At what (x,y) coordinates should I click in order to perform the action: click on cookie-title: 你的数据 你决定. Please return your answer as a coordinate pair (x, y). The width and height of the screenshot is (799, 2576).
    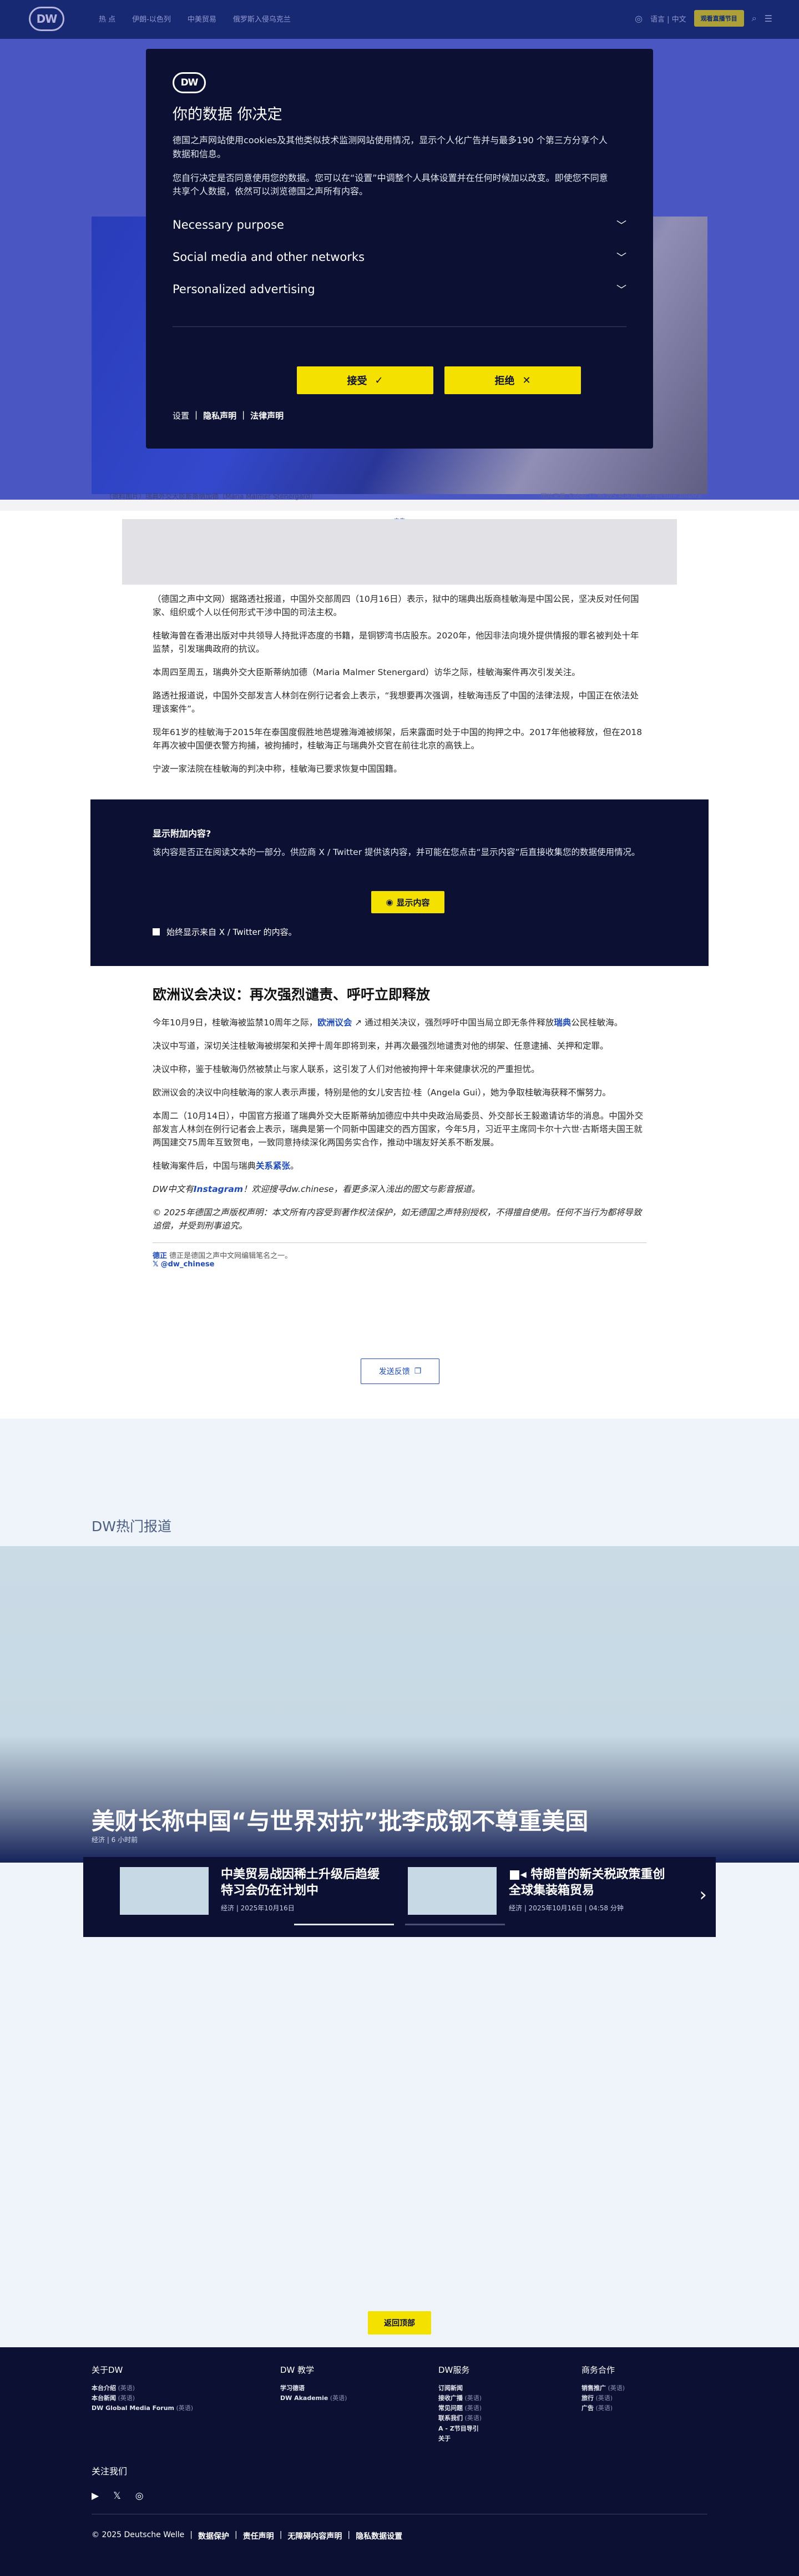
    Looking at the image, I should click on (228, 114).